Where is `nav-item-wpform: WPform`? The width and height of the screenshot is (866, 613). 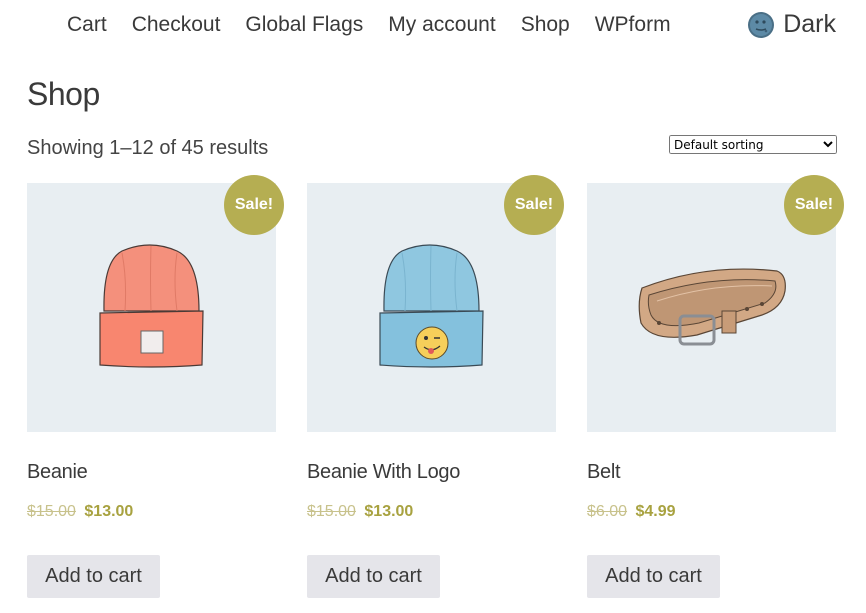
nav-item-wpform: WPform is located at coordinates (633, 25).